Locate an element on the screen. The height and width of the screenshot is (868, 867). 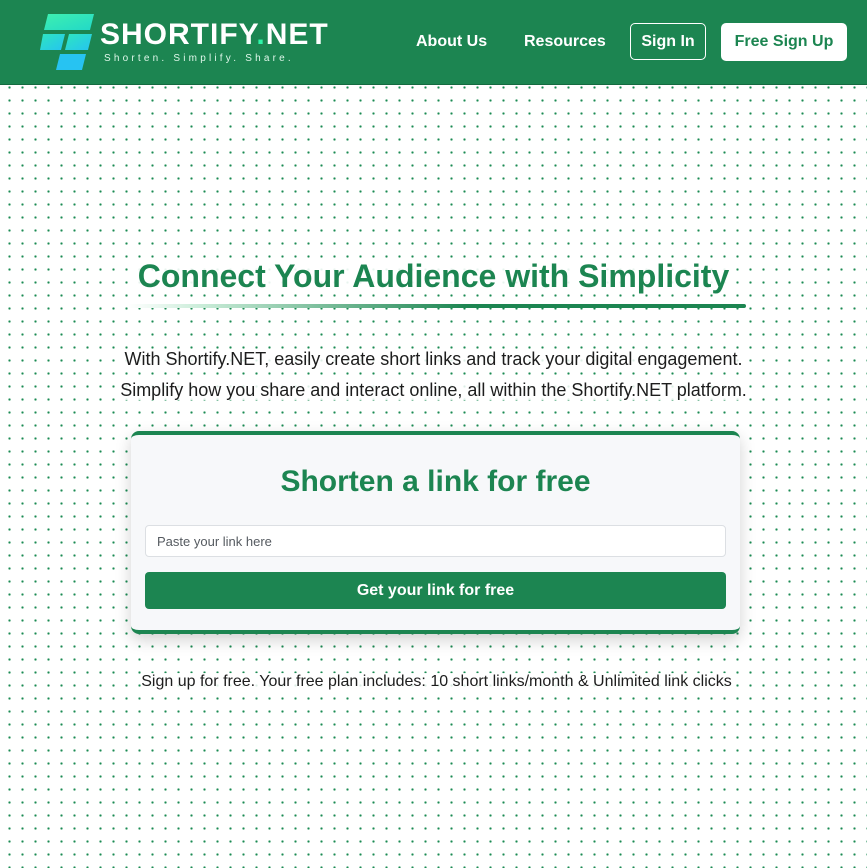
paste-link-input is located at coordinates (435, 541).